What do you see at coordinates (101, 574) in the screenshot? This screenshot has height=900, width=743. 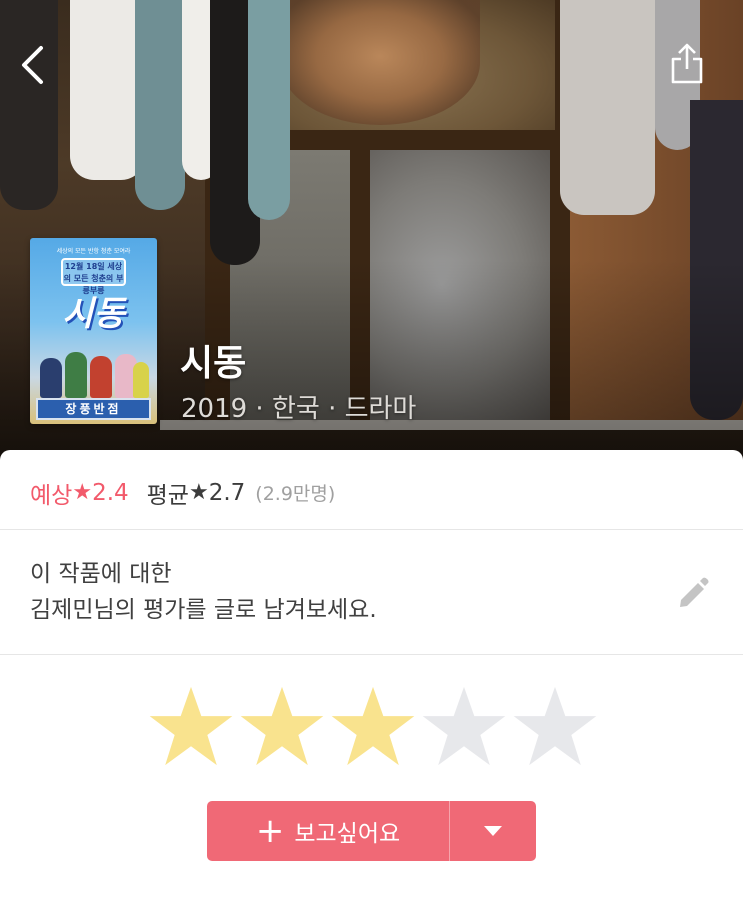 I see `review-prompt-line: 이 작품에 대한` at bounding box center [101, 574].